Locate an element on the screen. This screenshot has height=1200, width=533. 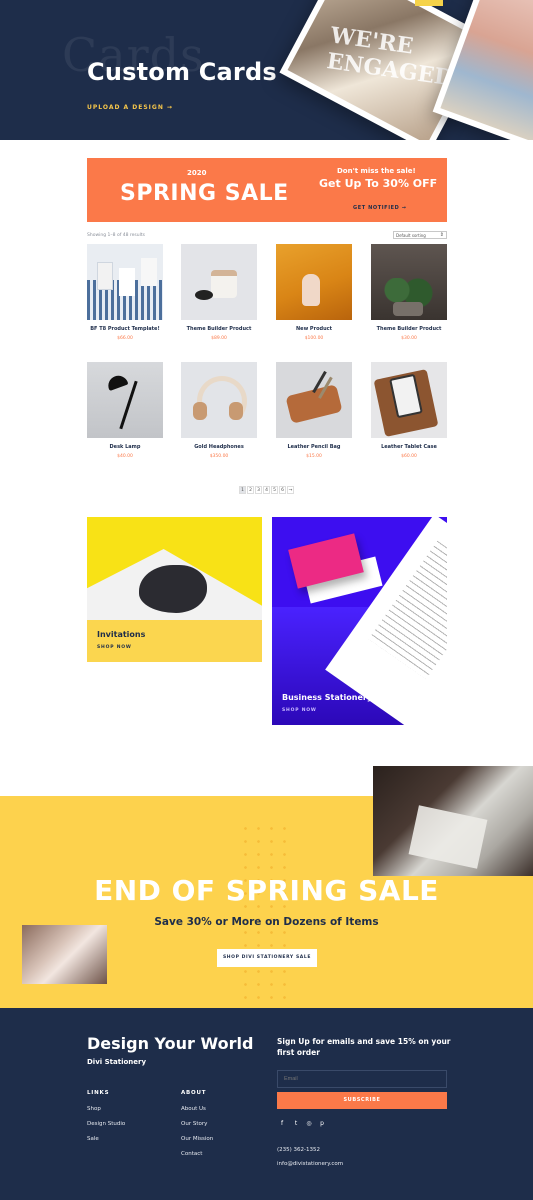
product-name: BF T8 Product Template! is located at coordinates (125, 329).